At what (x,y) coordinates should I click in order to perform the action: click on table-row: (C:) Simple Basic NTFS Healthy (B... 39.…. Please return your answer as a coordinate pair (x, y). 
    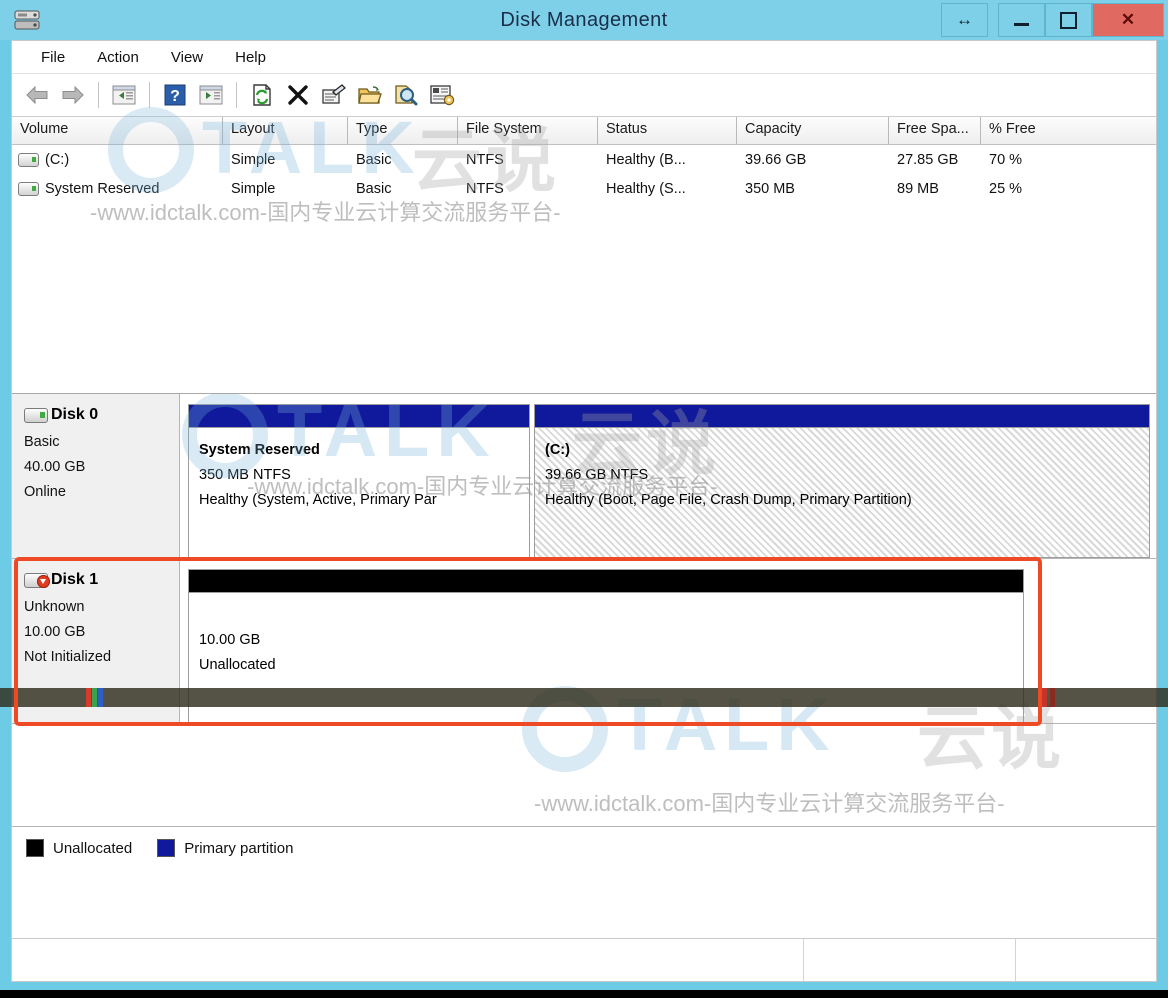
    Looking at the image, I should click on (584, 159).